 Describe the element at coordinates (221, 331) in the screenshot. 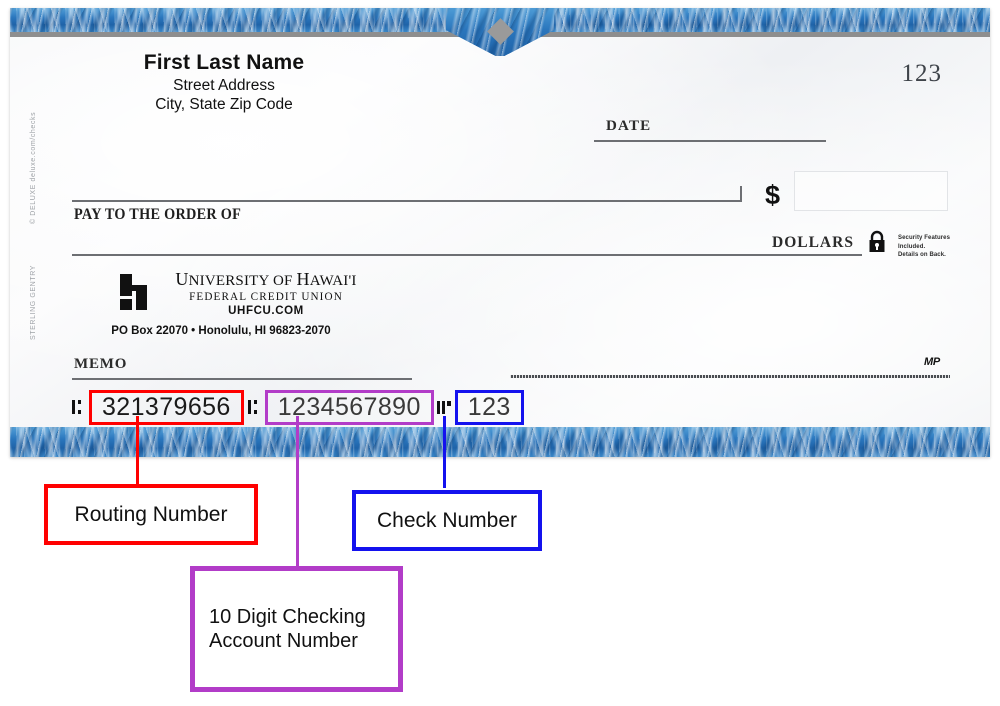

I see `bank-address: PO Box 22070 • Honolulu, HI 96823-2070` at that location.